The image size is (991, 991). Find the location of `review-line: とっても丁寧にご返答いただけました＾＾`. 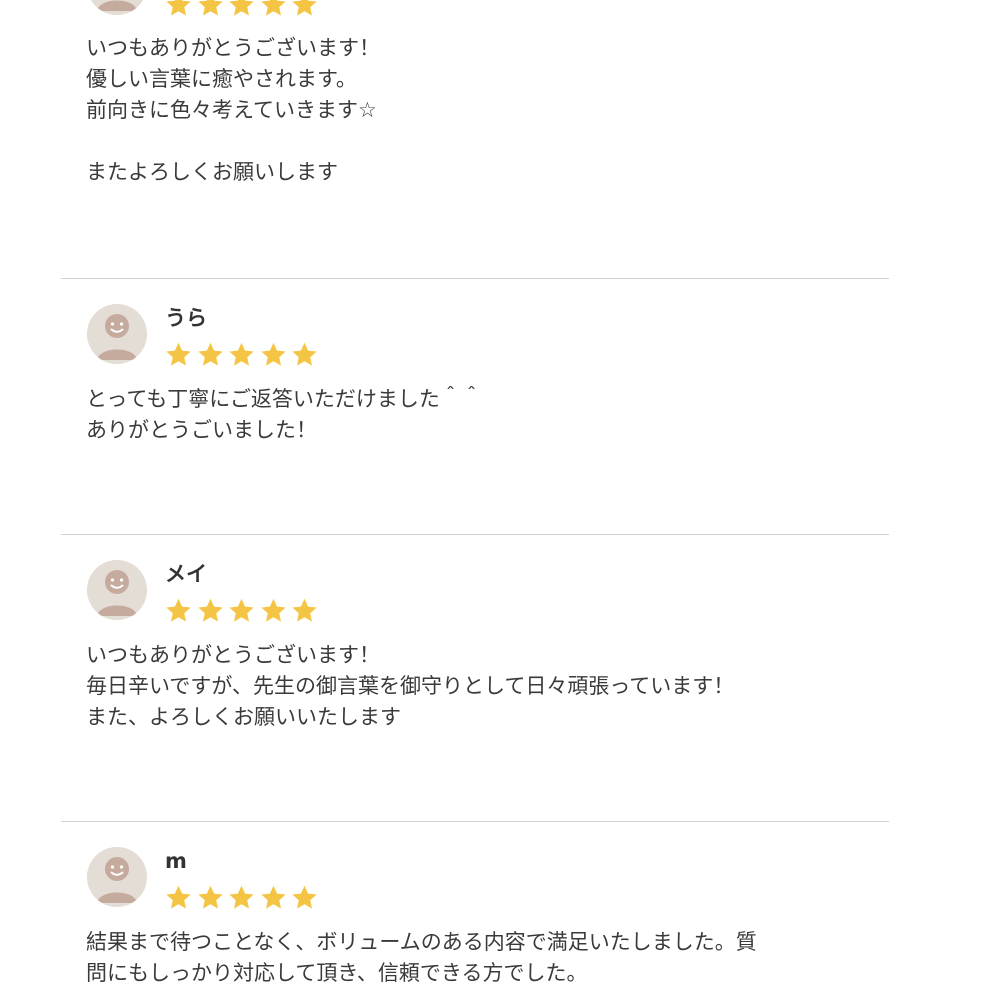

review-line: とっても丁寧にご返答いただけました＾＾ is located at coordinates (284, 399).